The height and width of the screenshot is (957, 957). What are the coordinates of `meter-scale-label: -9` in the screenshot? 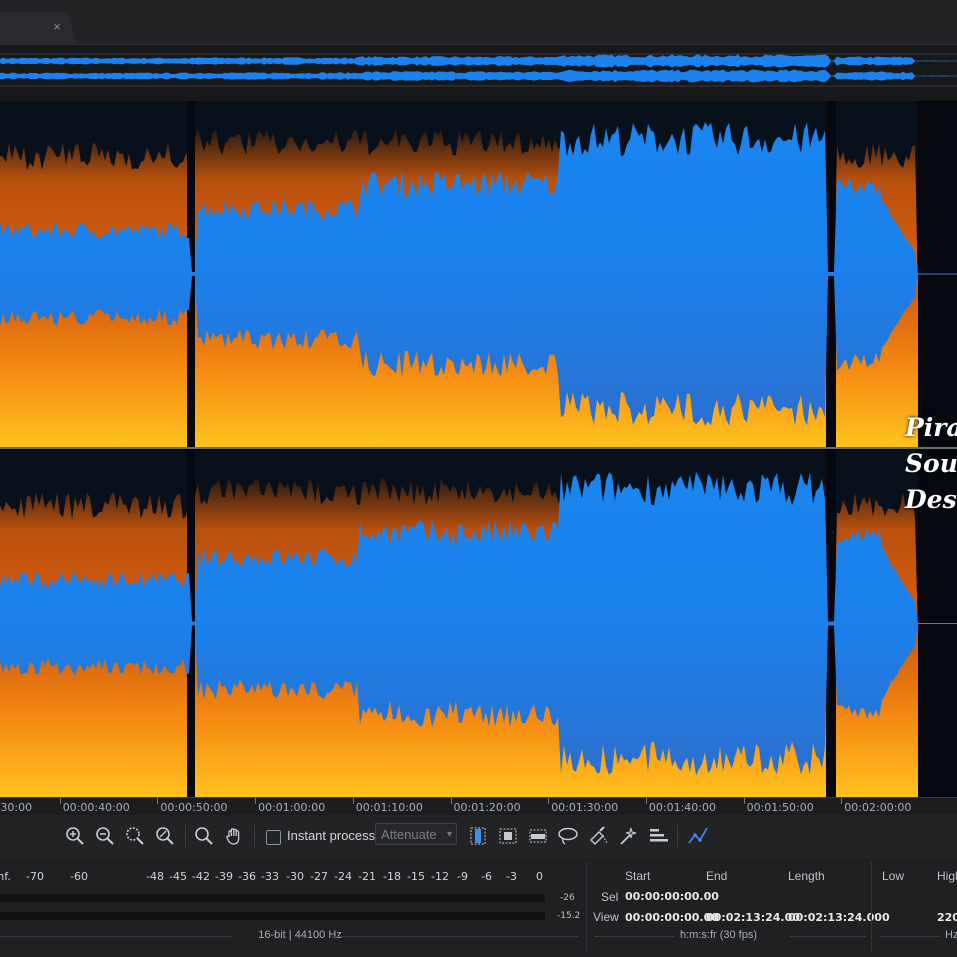 It's located at (462, 876).